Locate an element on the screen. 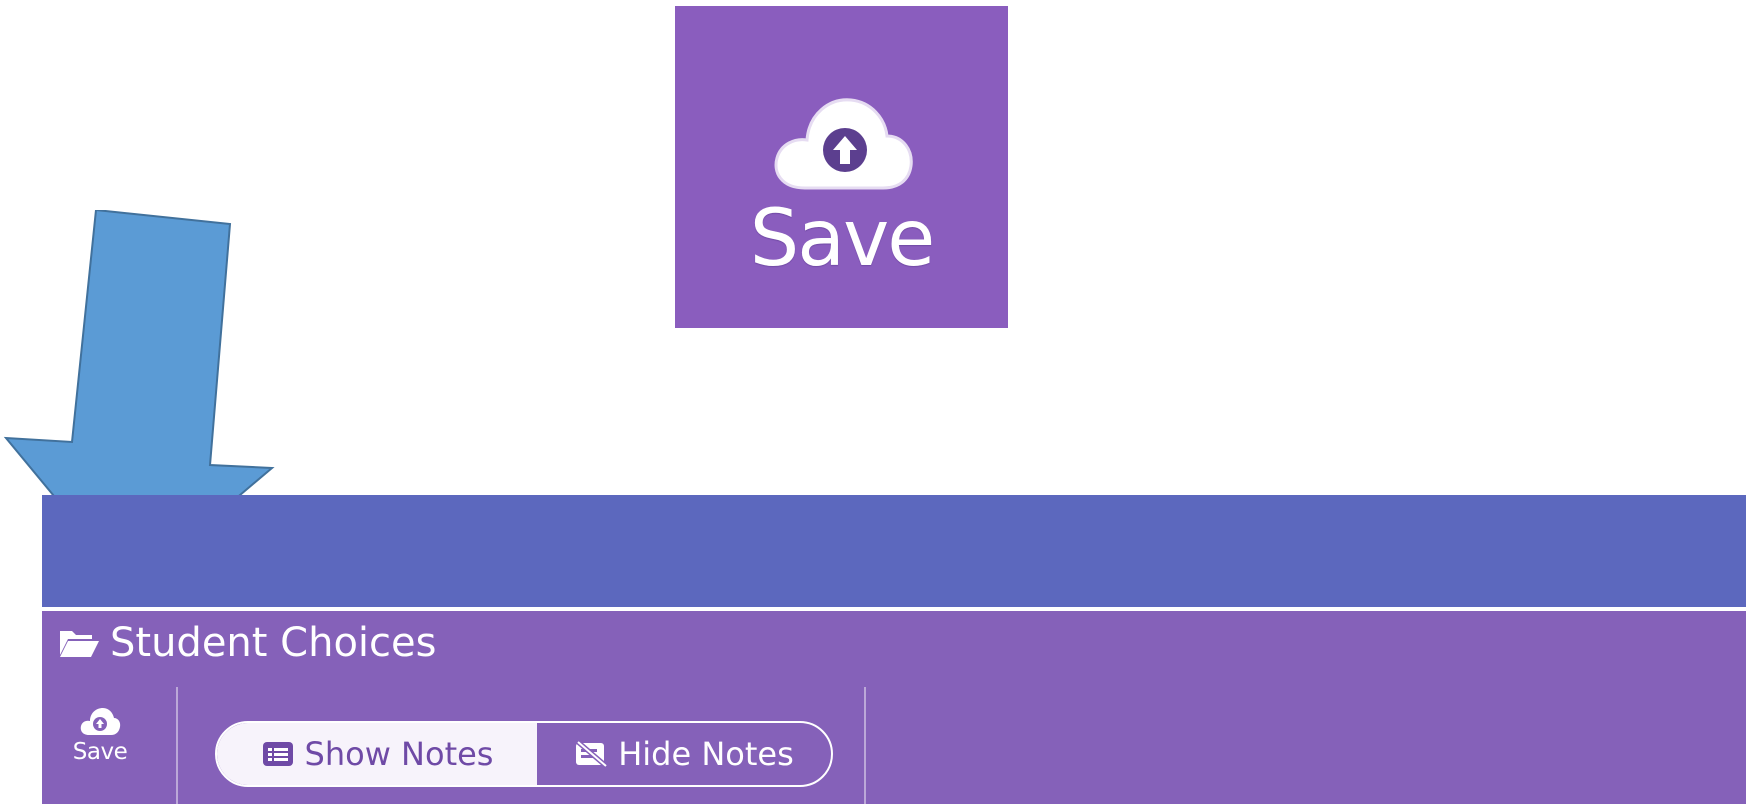  show-notes-label: Show Notes is located at coordinates (399, 754).